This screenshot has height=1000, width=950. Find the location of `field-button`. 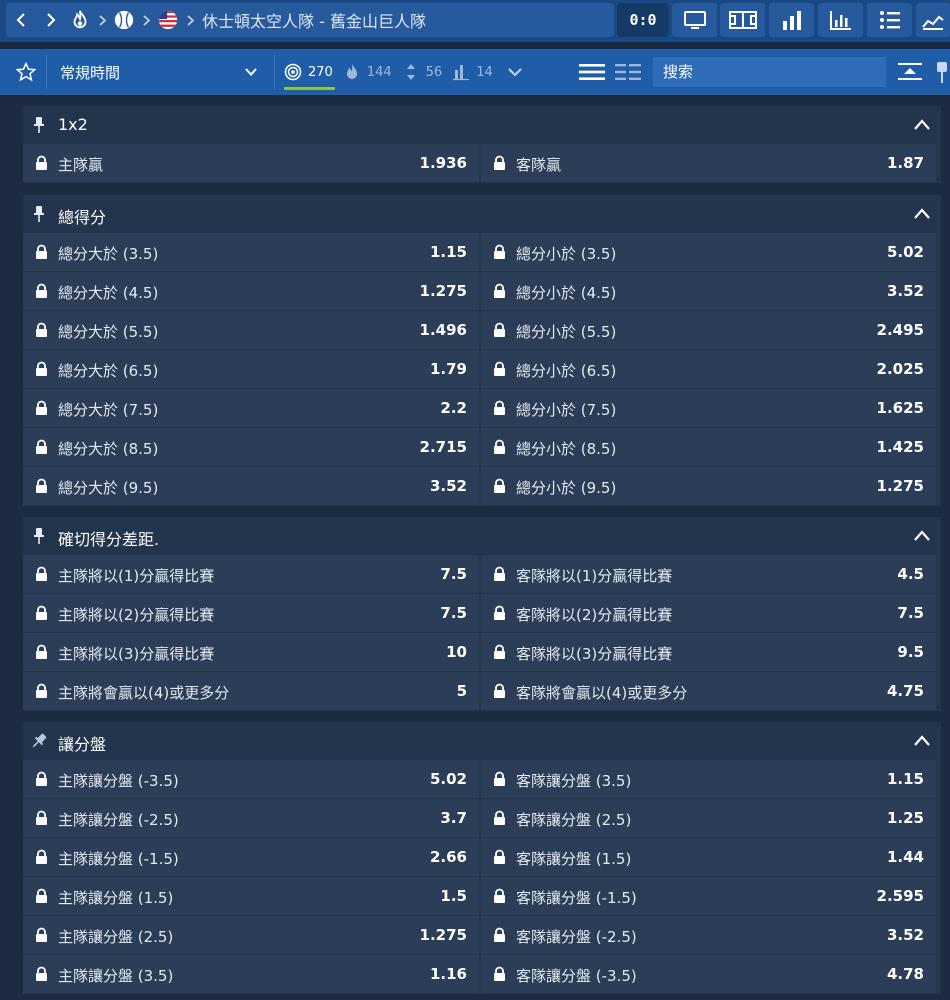

field-button is located at coordinates (742, 20).